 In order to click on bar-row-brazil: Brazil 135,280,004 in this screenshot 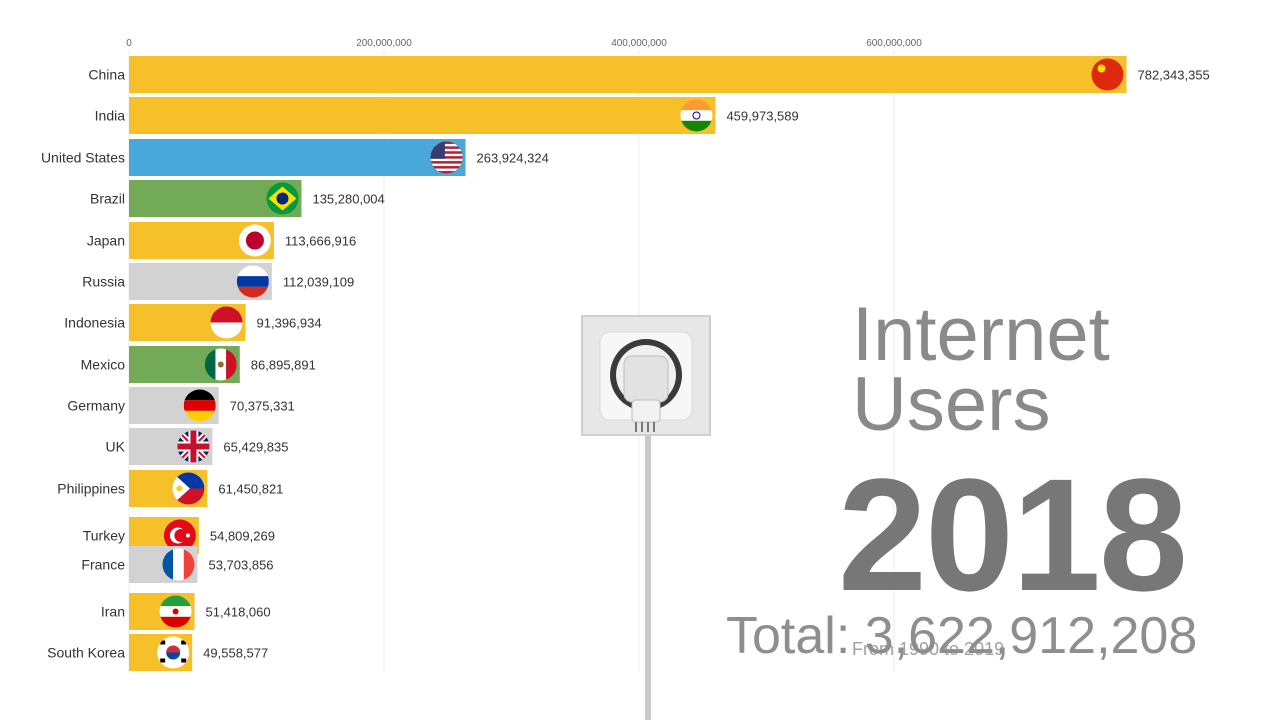, I will do `click(237, 198)`.